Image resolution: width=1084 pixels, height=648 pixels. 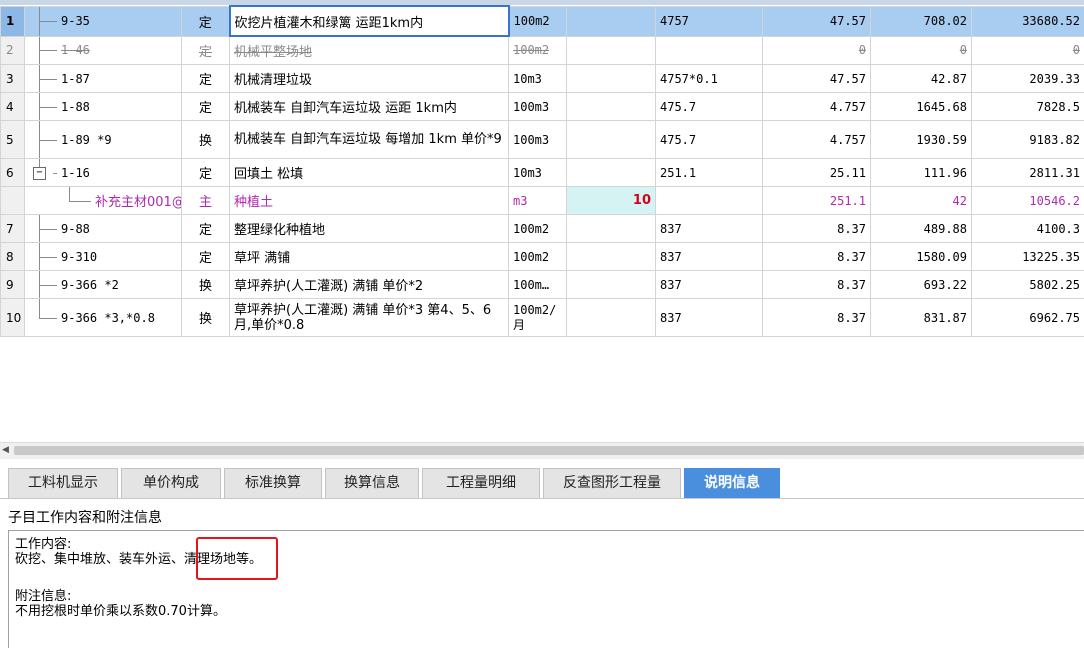 I want to click on total-cell: 7828.5, so click(x=1028, y=107).